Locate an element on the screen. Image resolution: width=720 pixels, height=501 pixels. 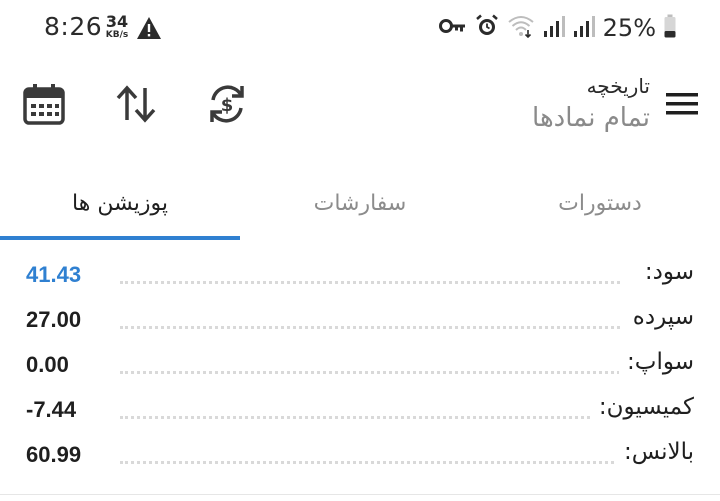
summary-row-deposit: 27.00 سپرده is located at coordinates (360, 321).